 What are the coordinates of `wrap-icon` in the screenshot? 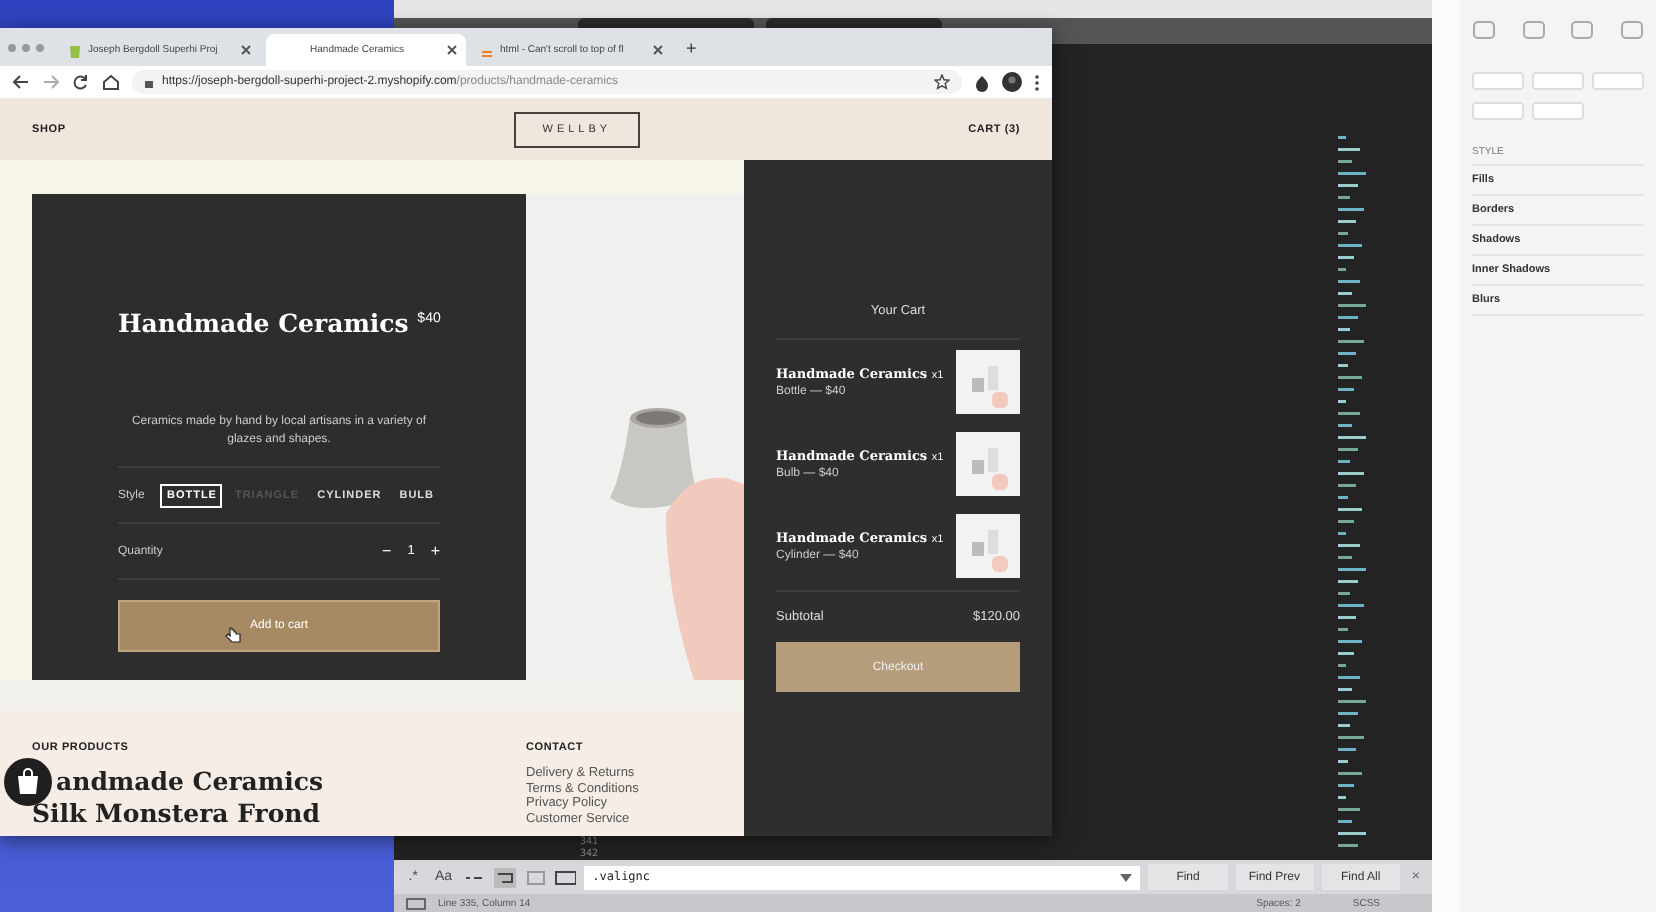 It's located at (504, 877).